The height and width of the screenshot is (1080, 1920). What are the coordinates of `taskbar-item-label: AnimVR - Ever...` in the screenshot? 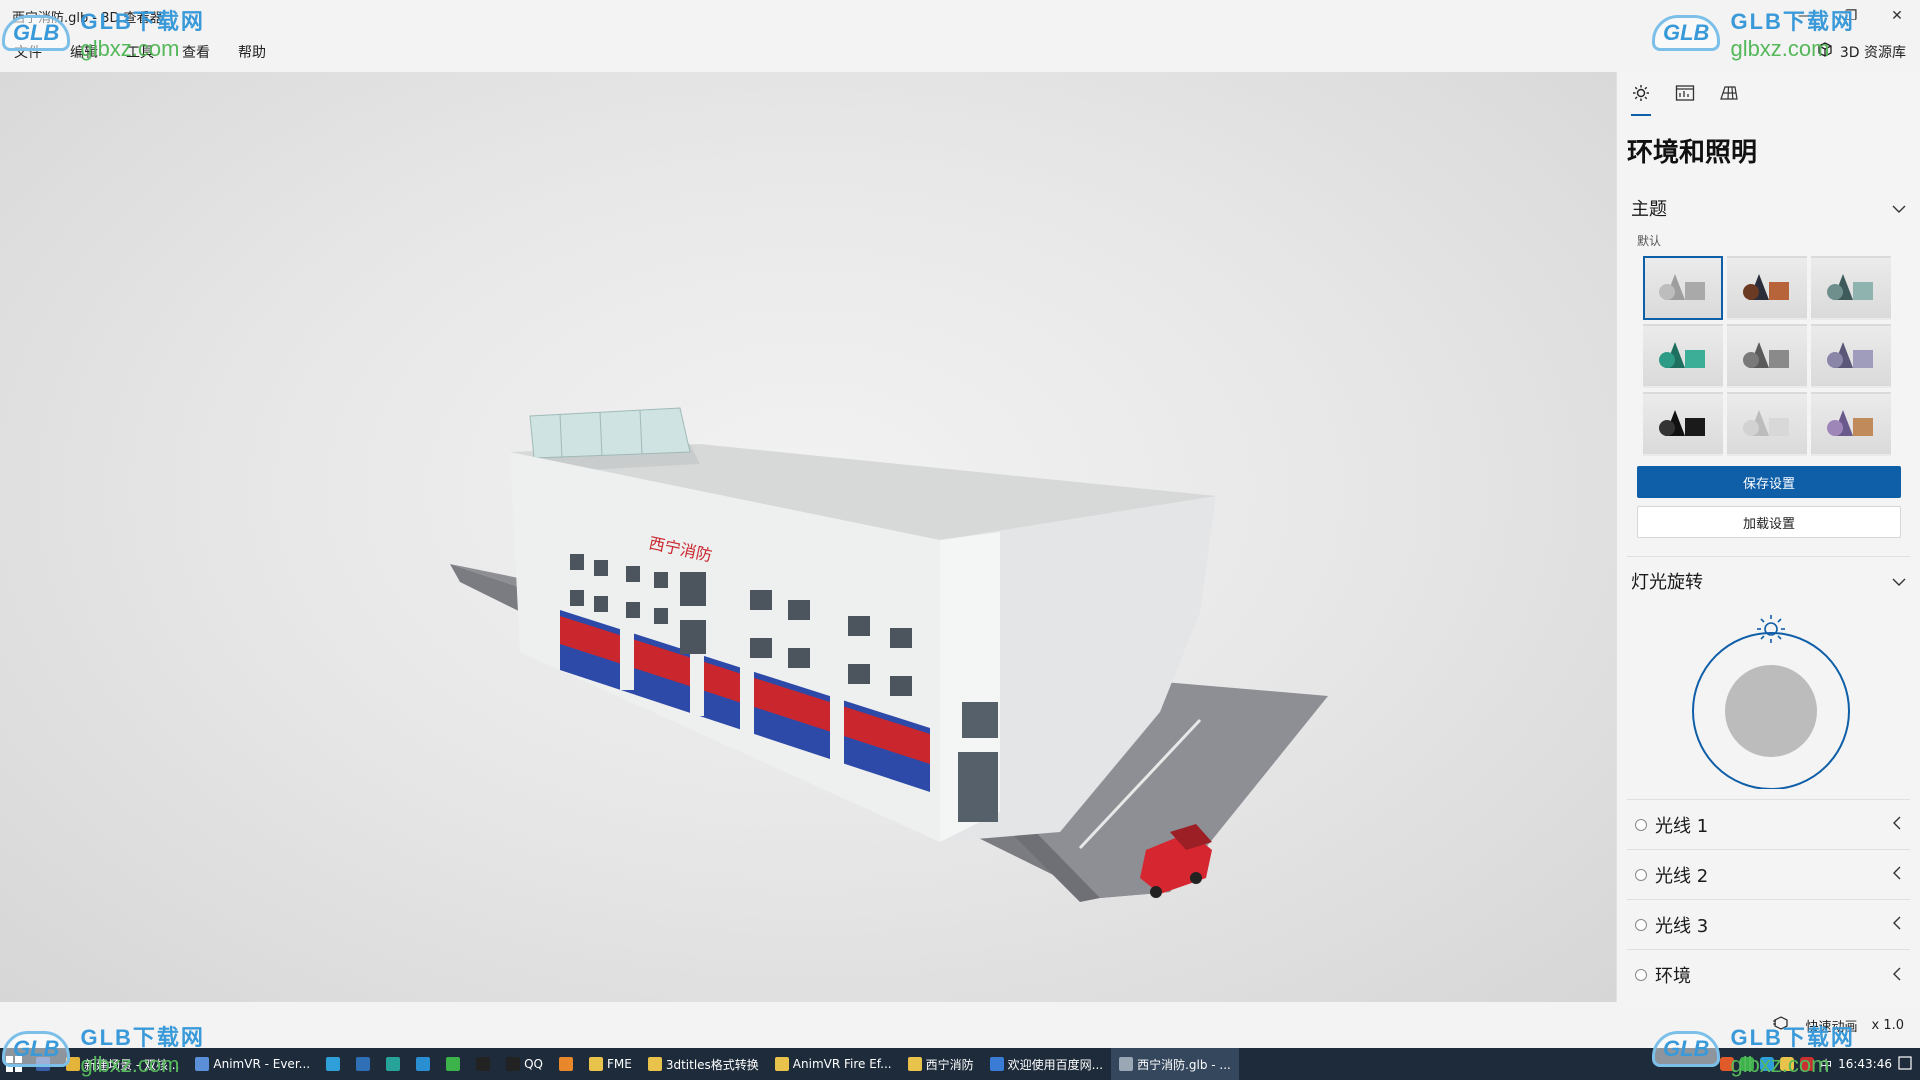 It's located at (262, 1064).